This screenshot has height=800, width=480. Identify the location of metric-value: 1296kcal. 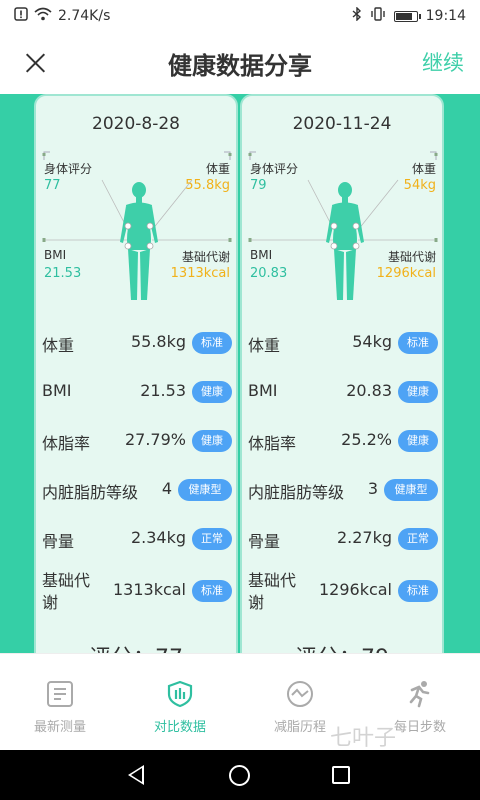
(355, 589).